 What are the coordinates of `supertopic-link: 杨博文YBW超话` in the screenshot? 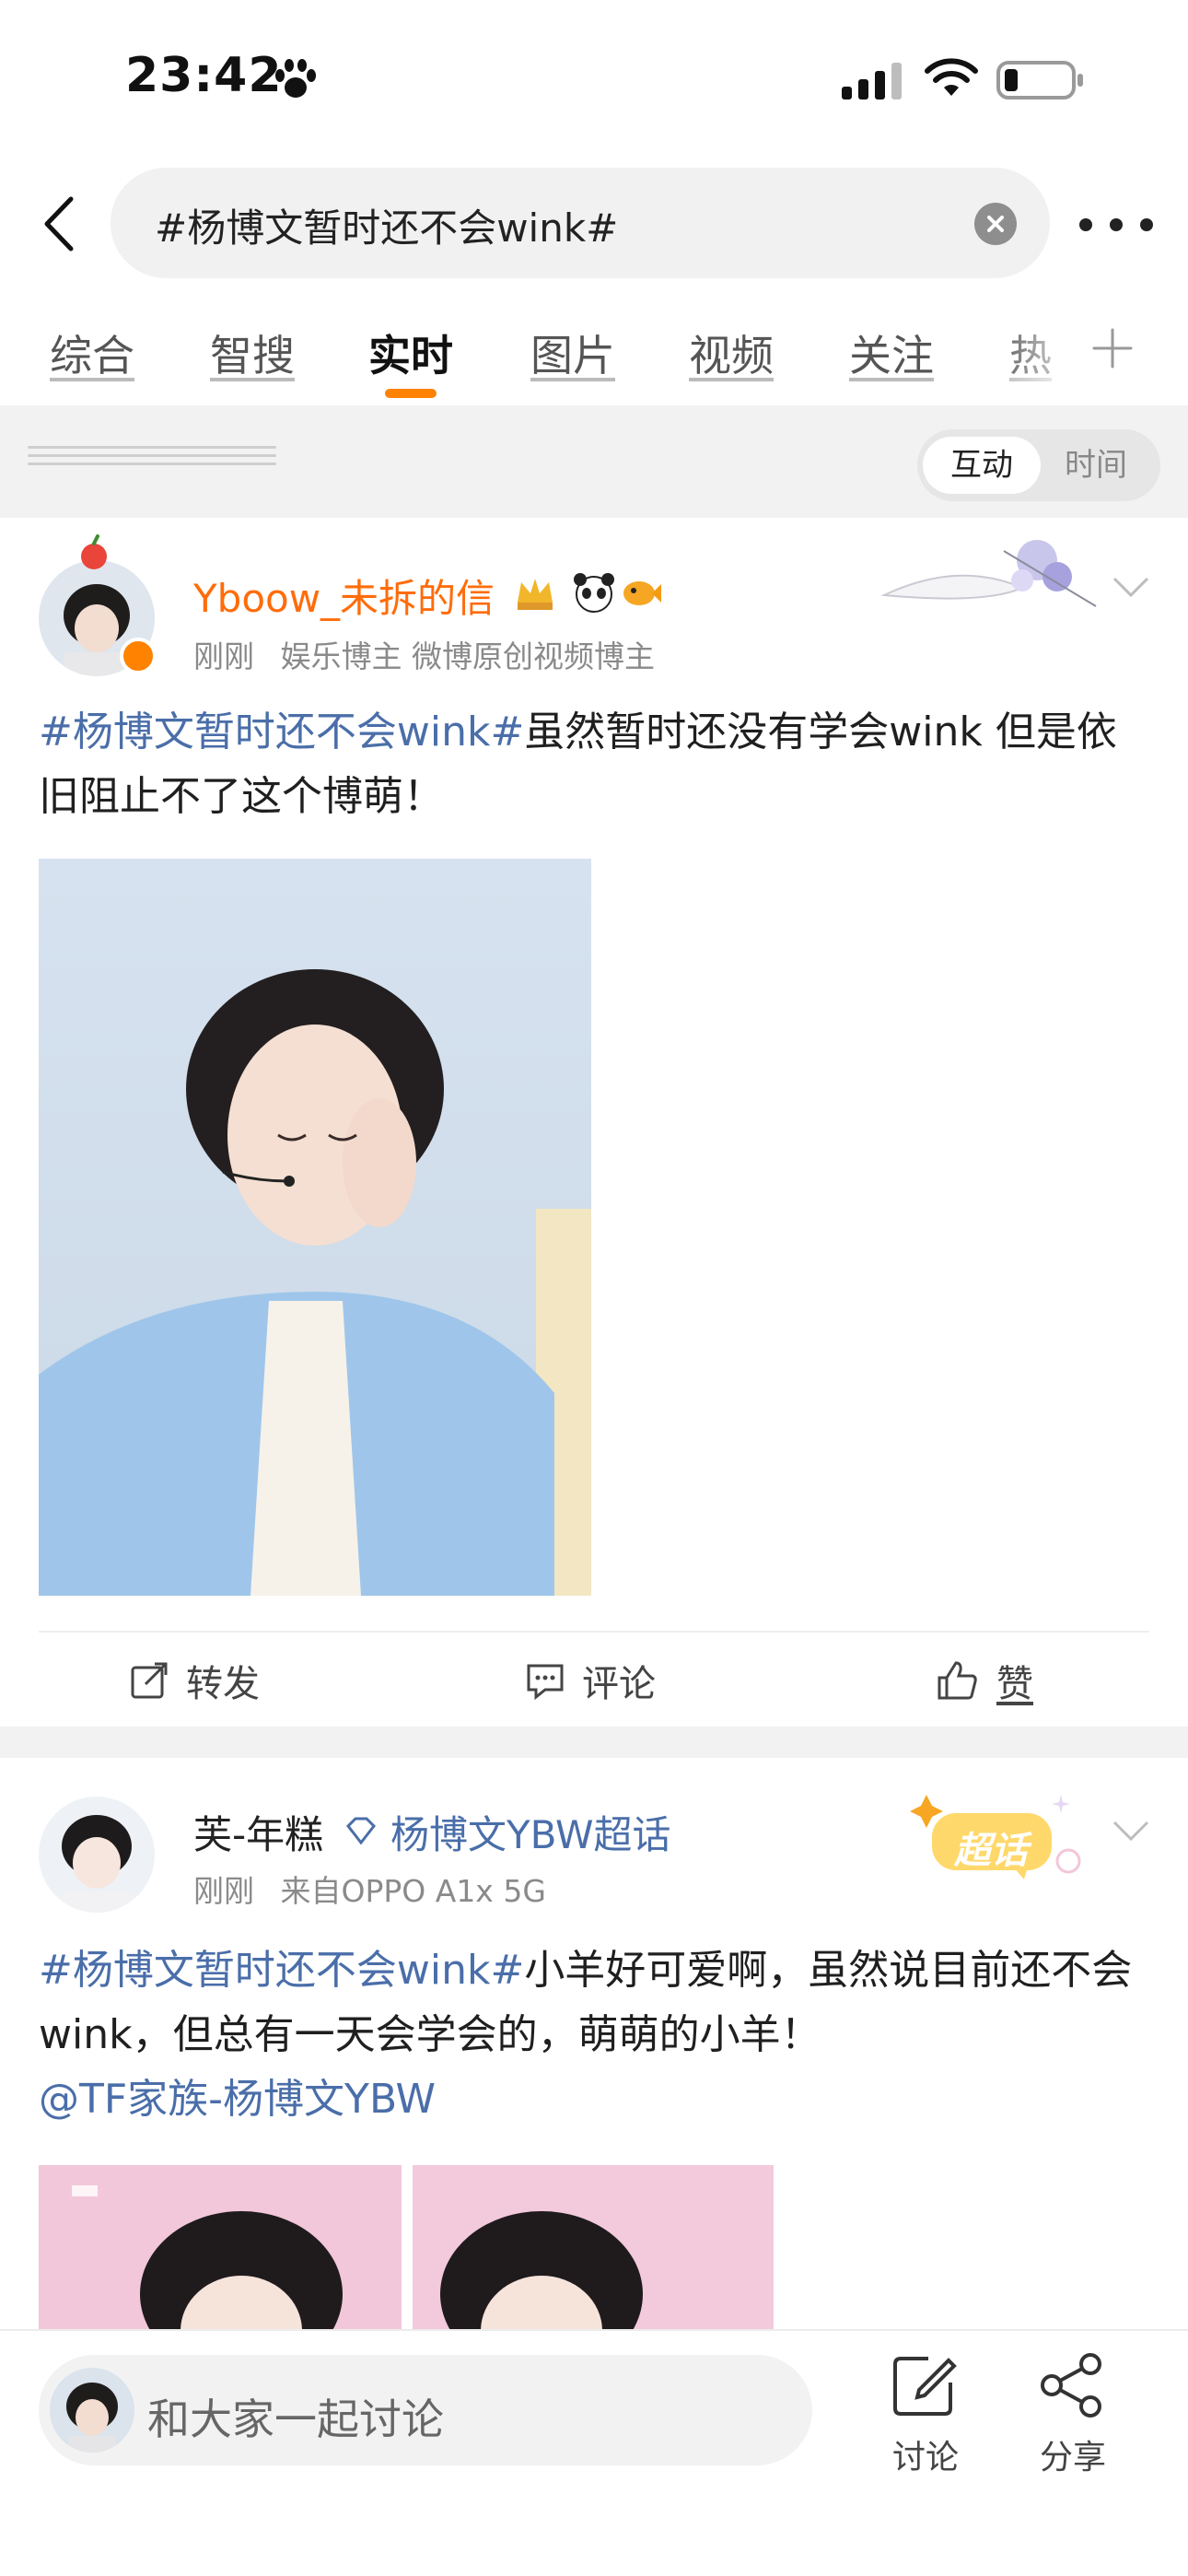 It's located at (530, 1832).